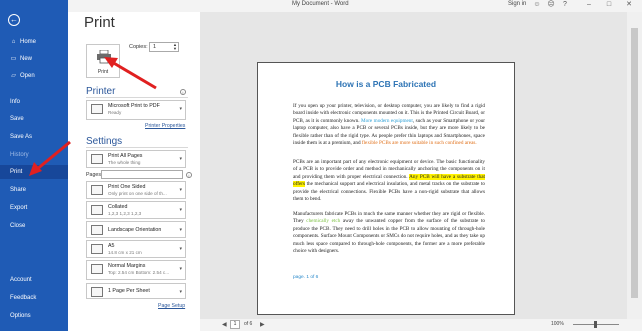 This screenshot has width=642, height=331. Describe the element at coordinates (248, 324) in the screenshot. I see `page-count: of 6` at that location.